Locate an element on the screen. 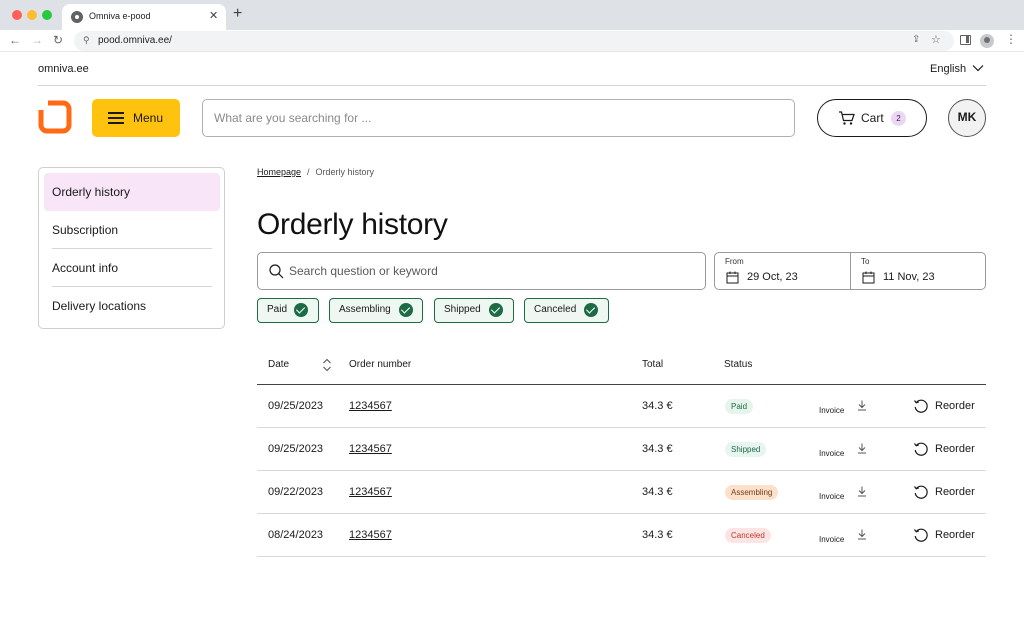 This screenshot has width=1024, height=618. download-icon is located at coordinates (862, 405).